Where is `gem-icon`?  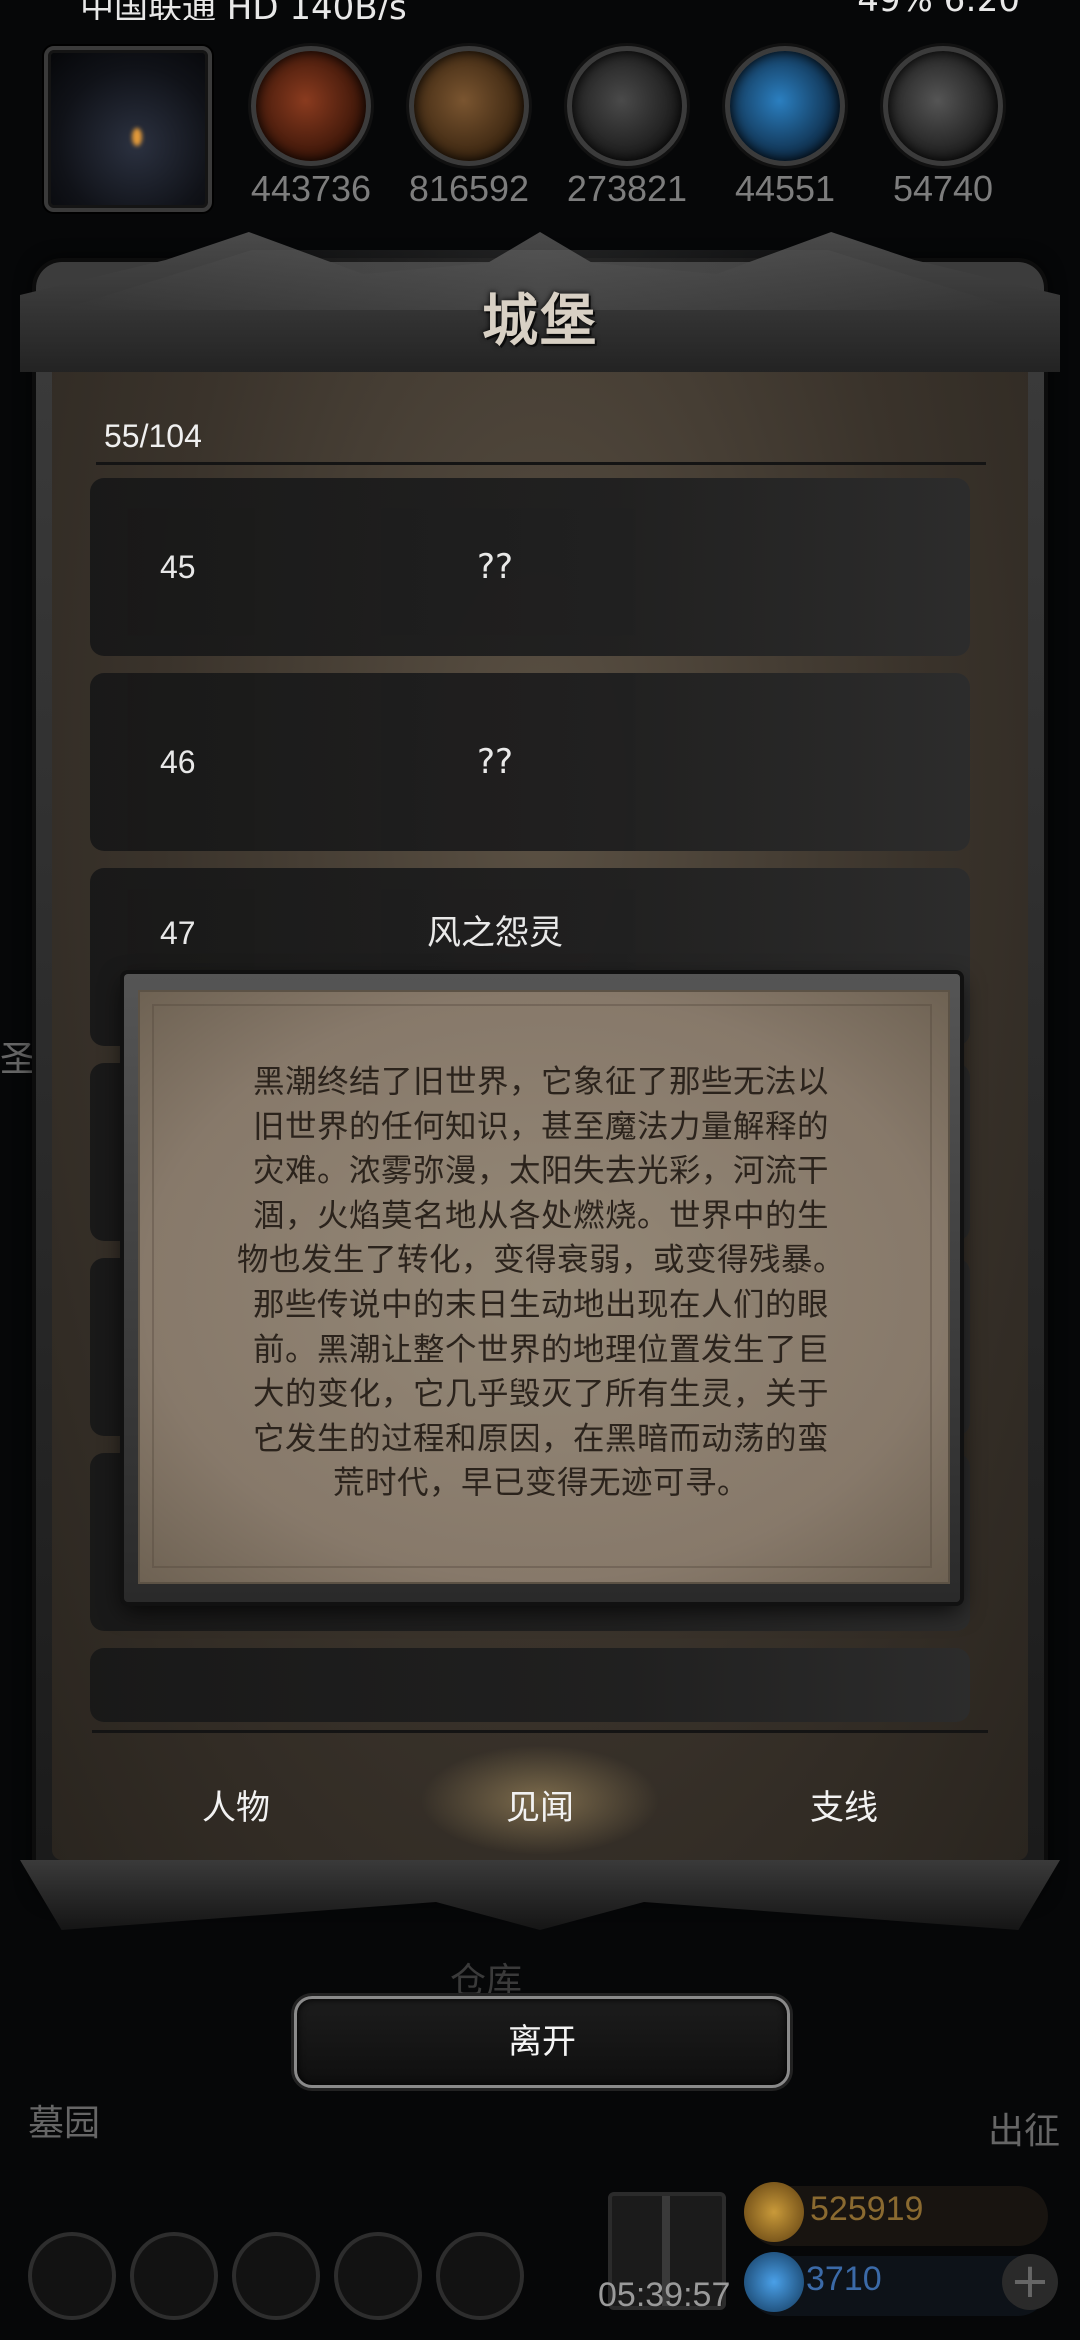
gem-icon is located at coordinates (774, 2282).